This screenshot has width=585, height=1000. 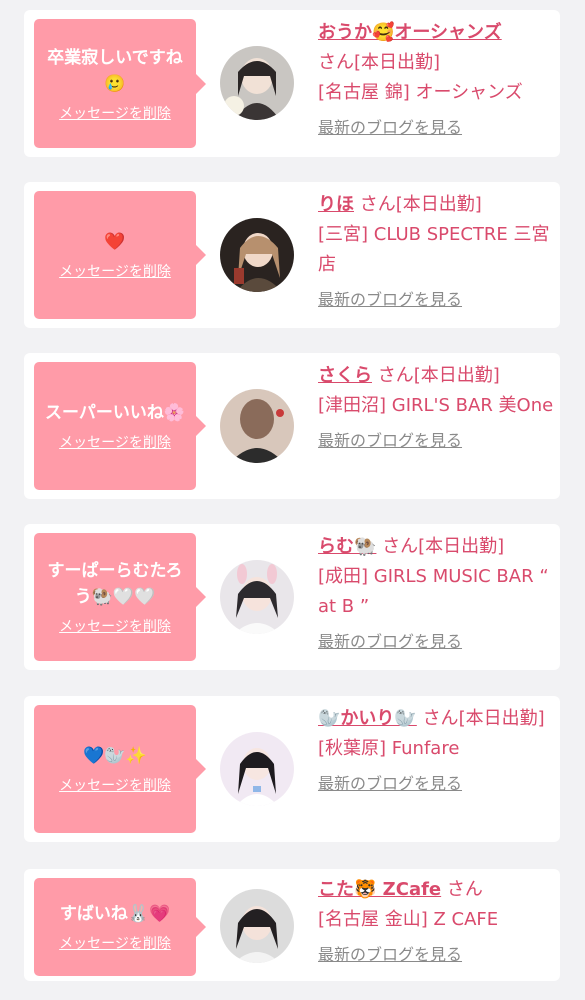 I want to click on girl-name-link: りほ, so click(x=336, y=204).